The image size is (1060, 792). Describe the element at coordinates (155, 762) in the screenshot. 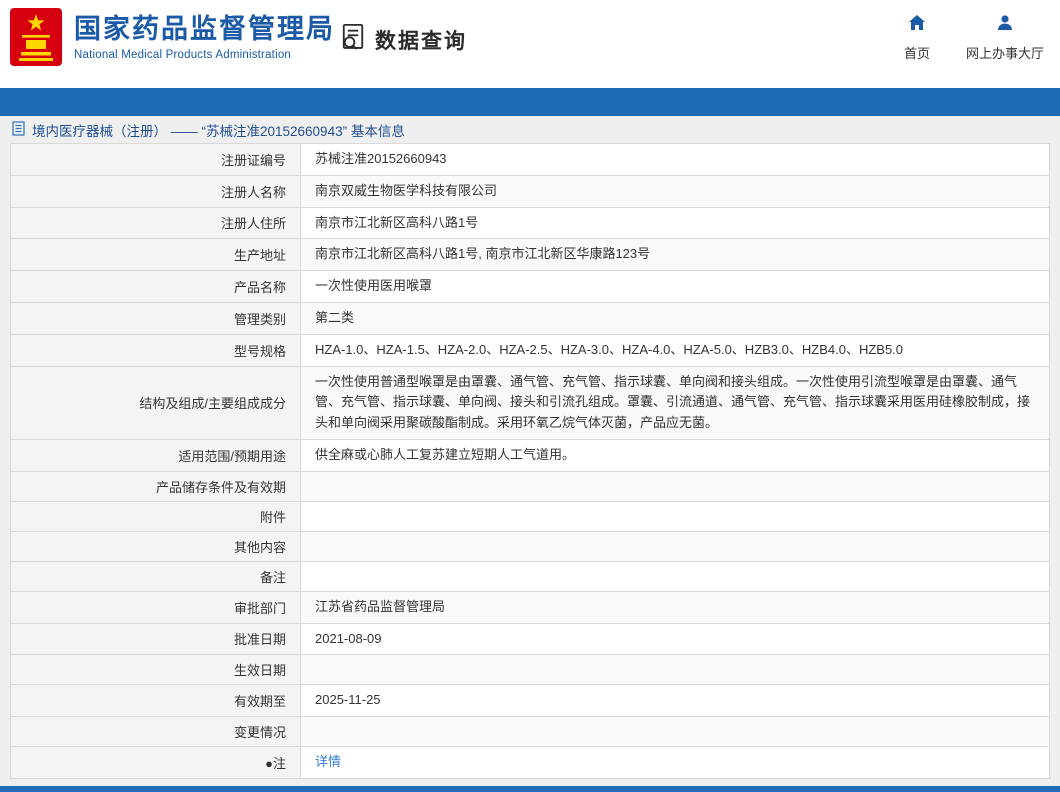

I see `row-label: ●注` at that location.